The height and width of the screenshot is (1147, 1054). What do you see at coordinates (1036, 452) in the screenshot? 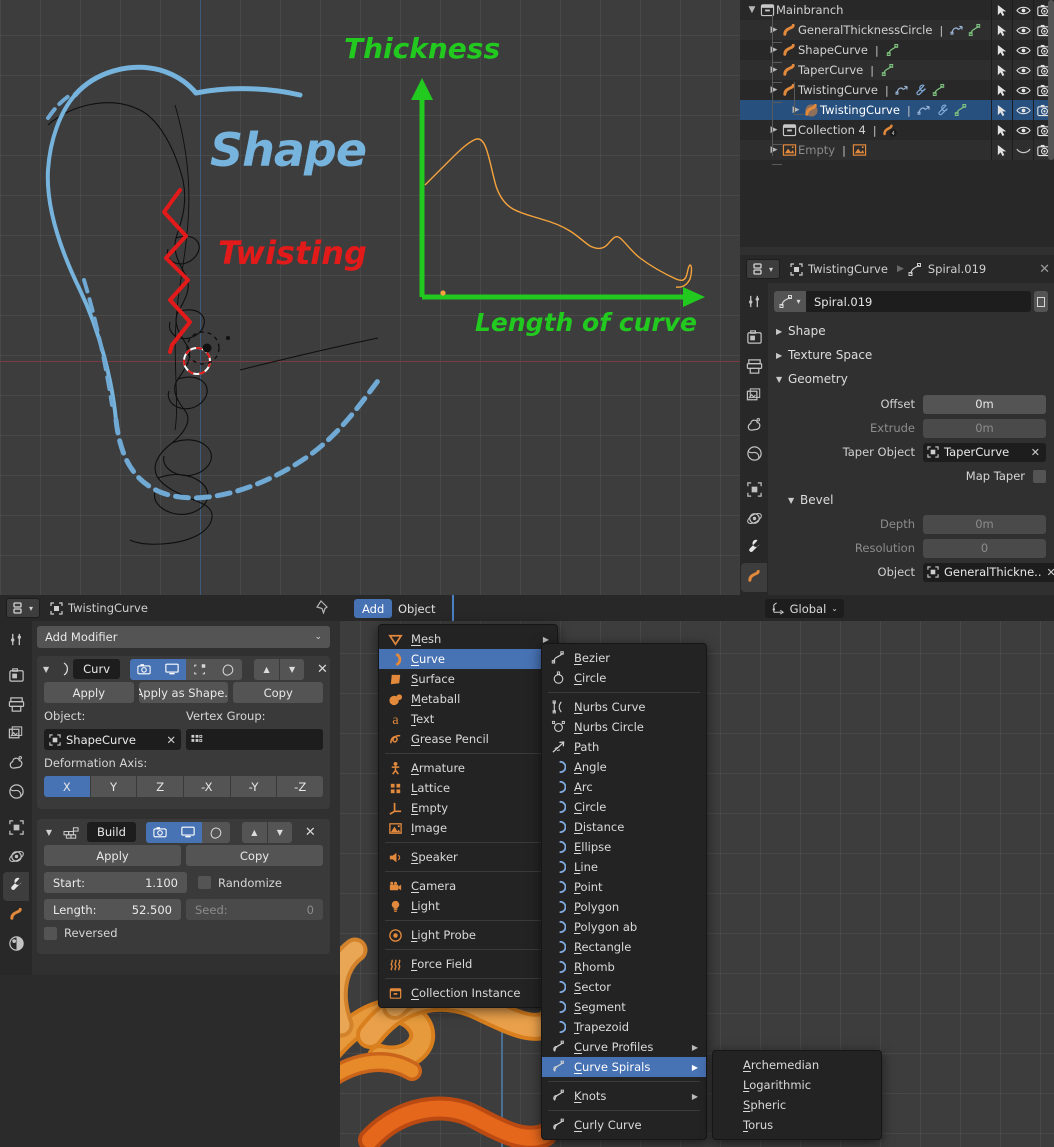
I see `clear-taper-object-icon: ✕` at bounding box center [1036, 452].